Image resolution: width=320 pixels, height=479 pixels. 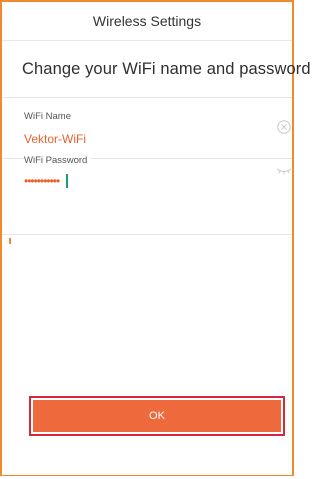 I want to click on text-cursor, so click(x=67, y=181).